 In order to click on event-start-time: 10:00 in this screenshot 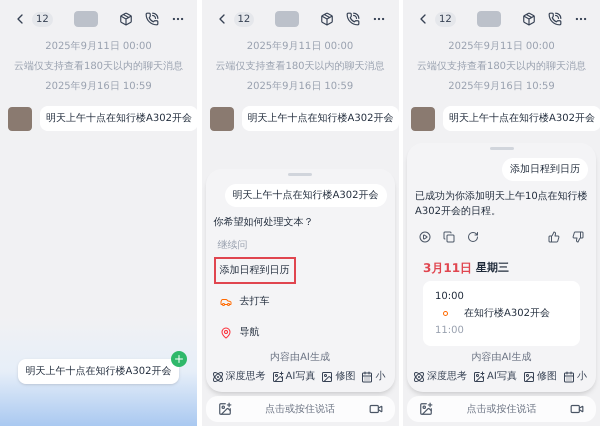, I will do `click(450, 297)`.